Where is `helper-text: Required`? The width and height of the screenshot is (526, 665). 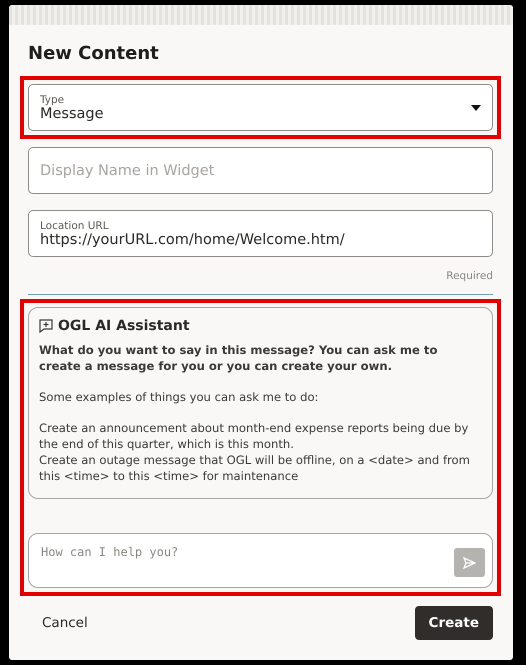
helper-text: Required is located at coordinates (469, 276).